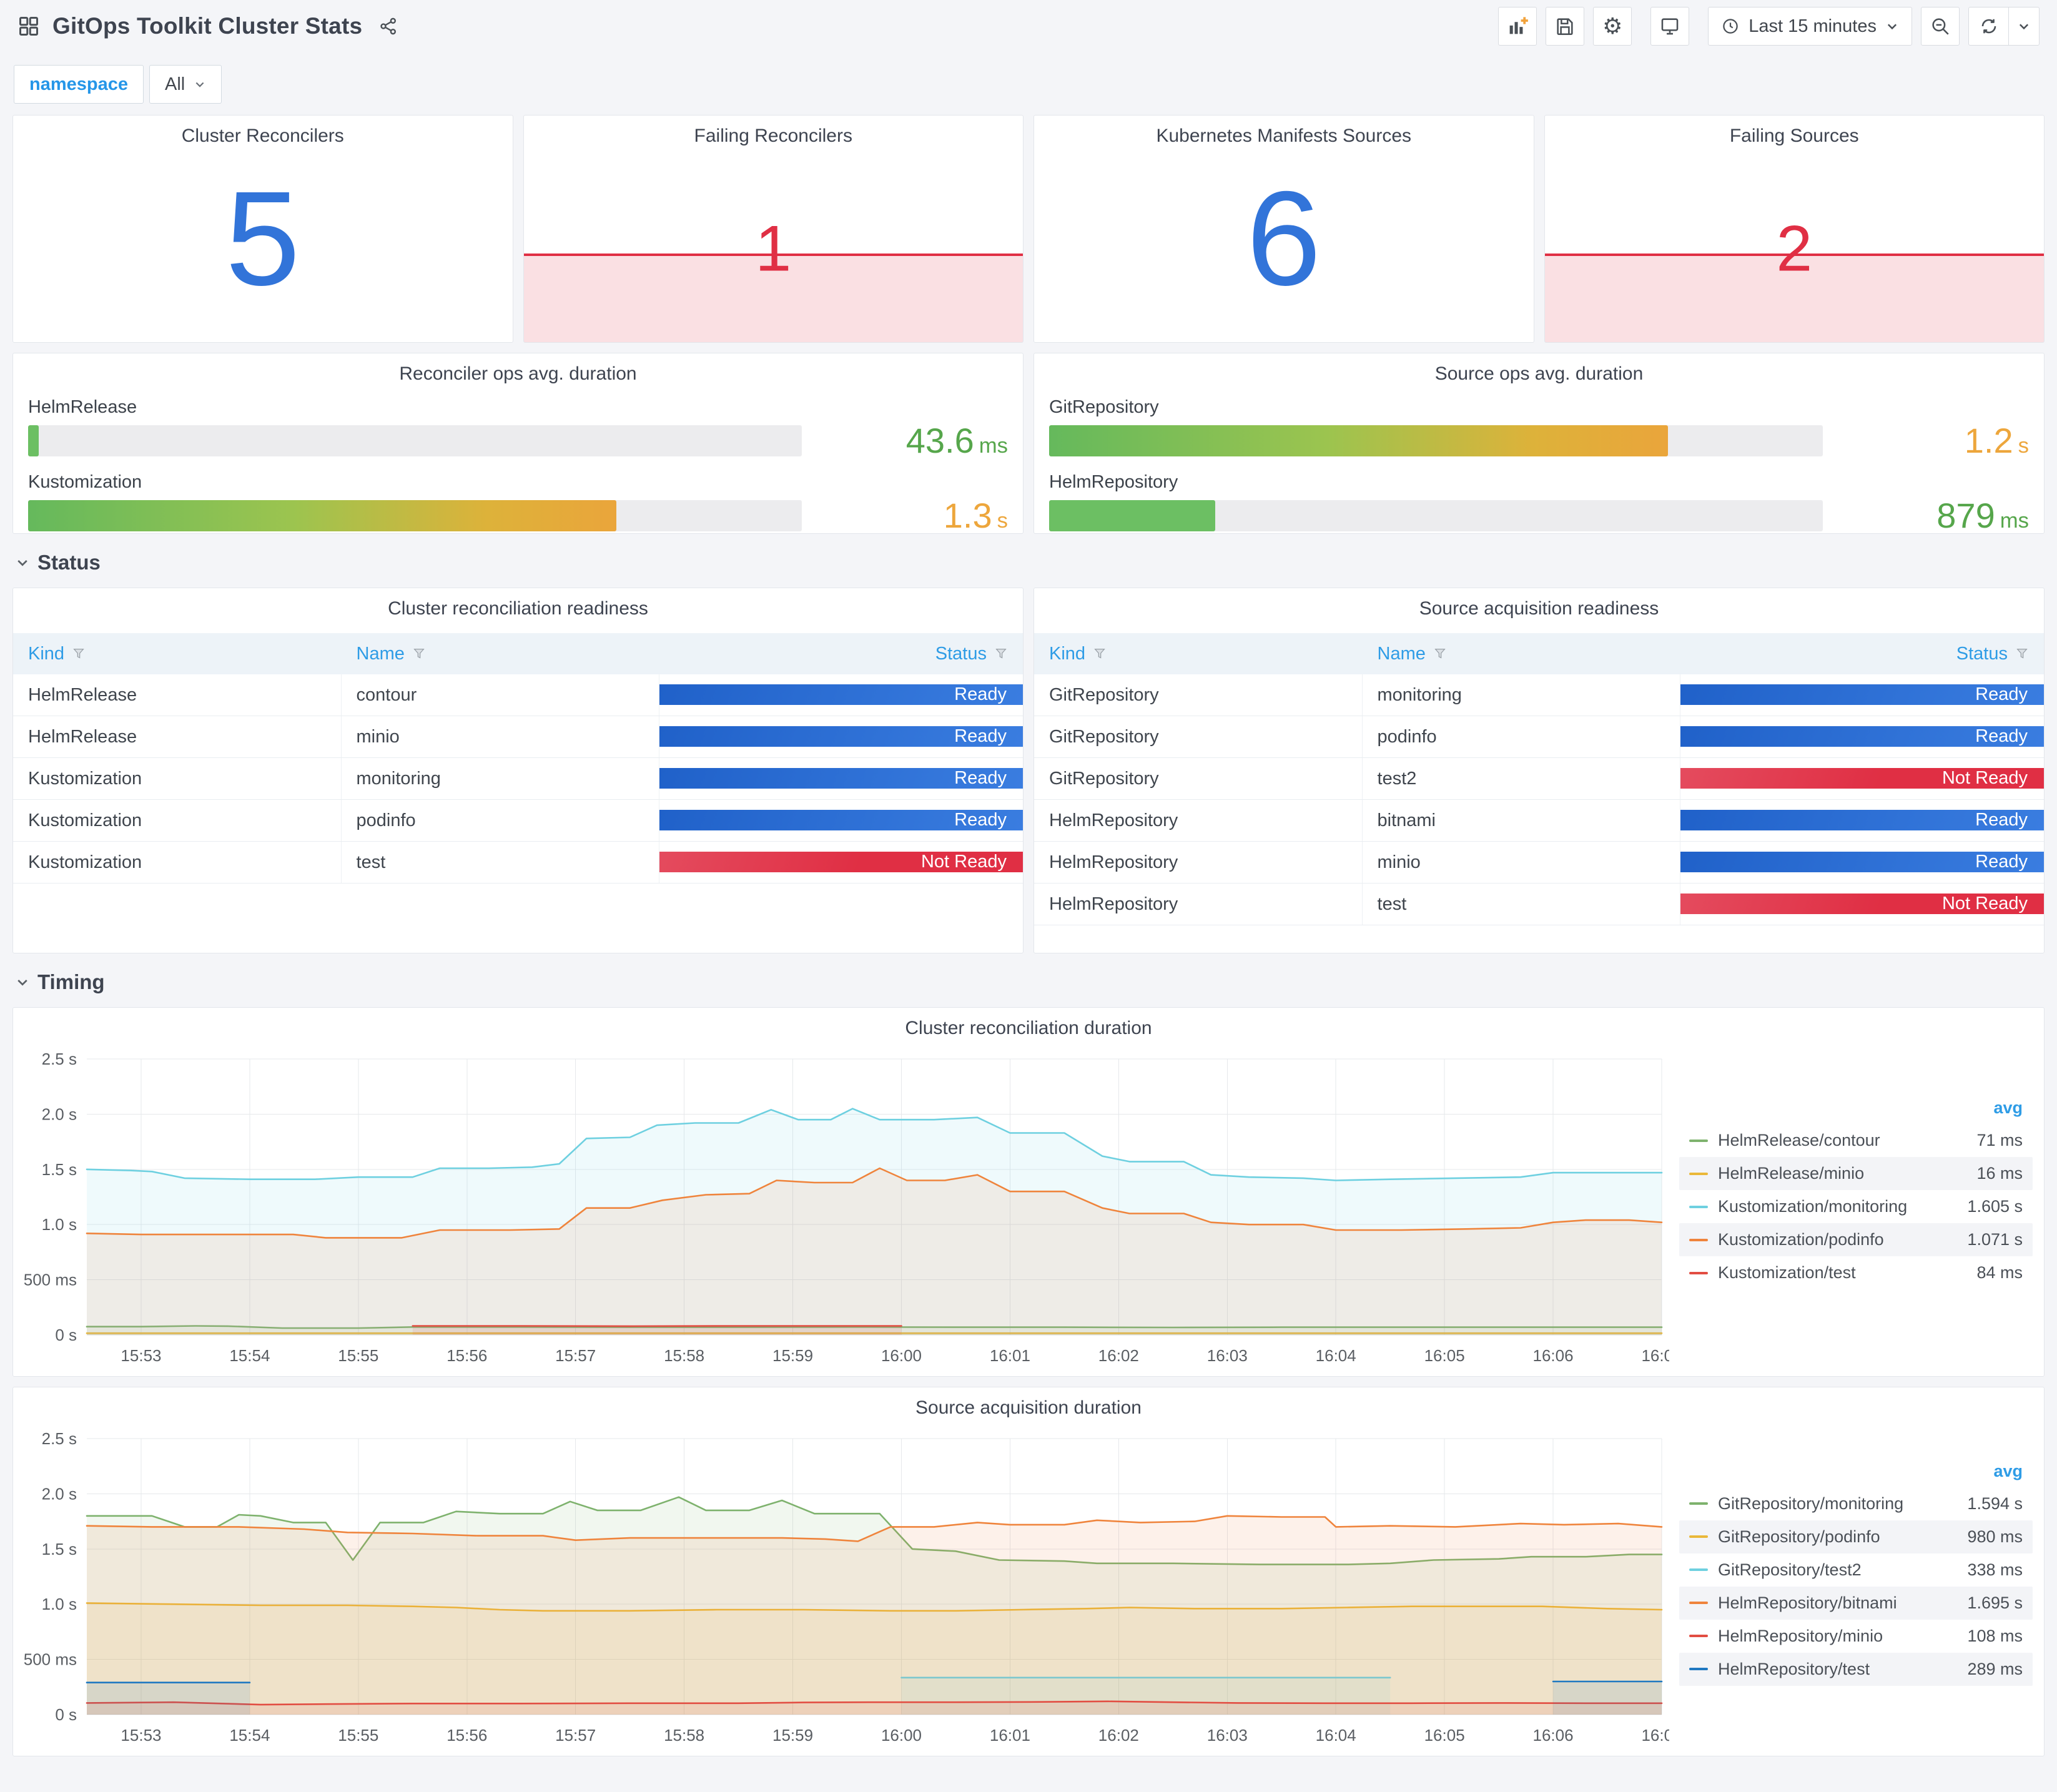 The width and height of the screenshot is (2057, 1792). What do you see at coordinates (1995, 1503) in the screenshot?
I see `legend-series-avg: 1.594 s` at bounding box center [1995, 1503].